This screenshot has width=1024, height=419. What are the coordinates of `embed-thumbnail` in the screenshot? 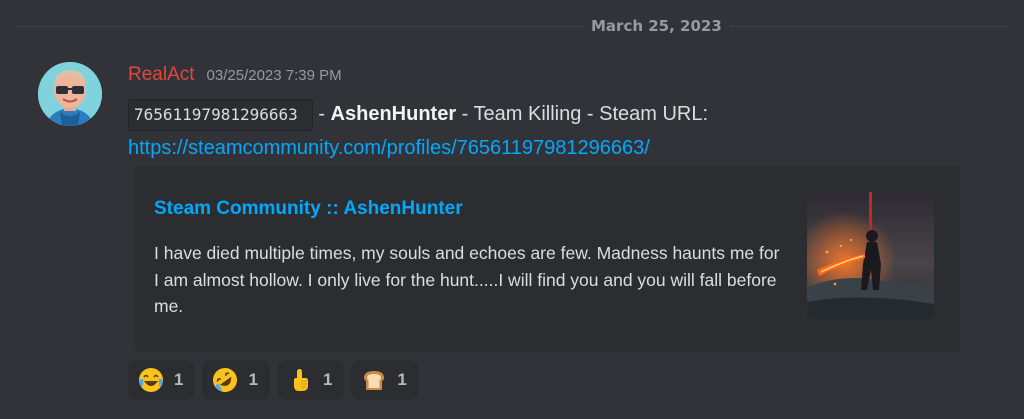 It's located at (870, 255).